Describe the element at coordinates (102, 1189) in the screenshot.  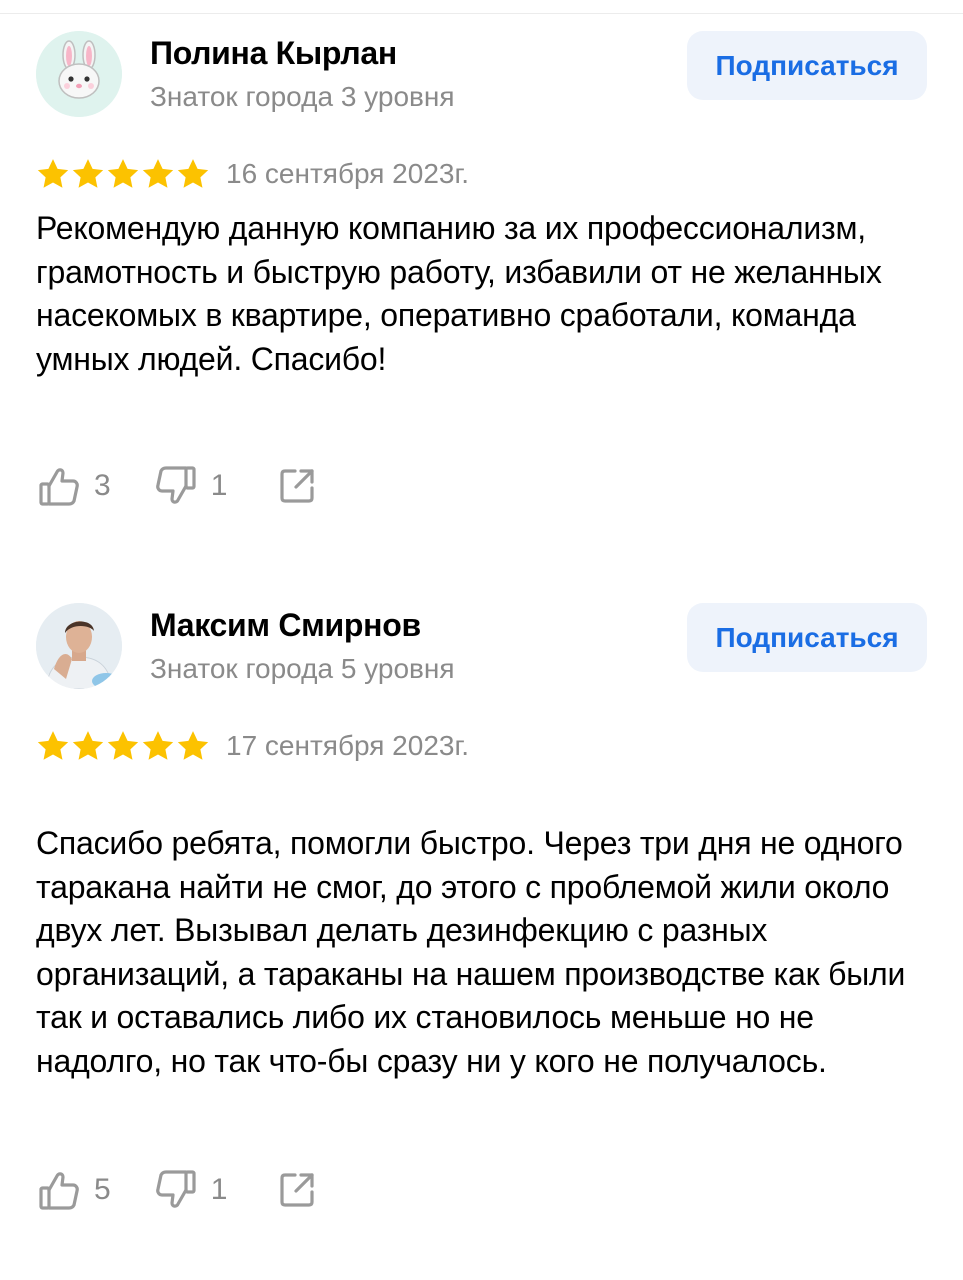
I see `like-count: 5` at that location.